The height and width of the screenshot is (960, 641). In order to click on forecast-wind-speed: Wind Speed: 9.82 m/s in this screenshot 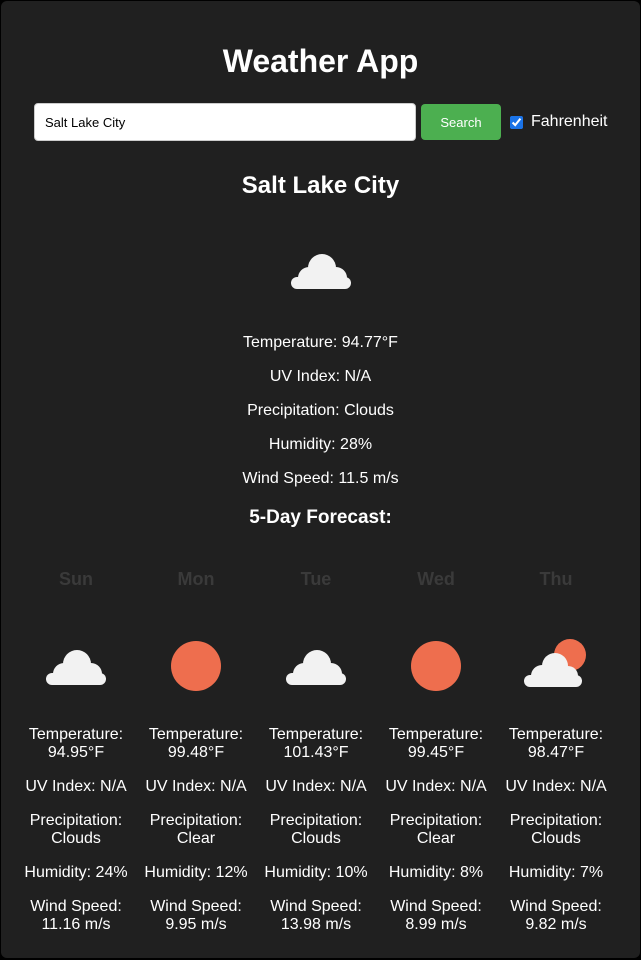, I will do `click(556, 916)`.